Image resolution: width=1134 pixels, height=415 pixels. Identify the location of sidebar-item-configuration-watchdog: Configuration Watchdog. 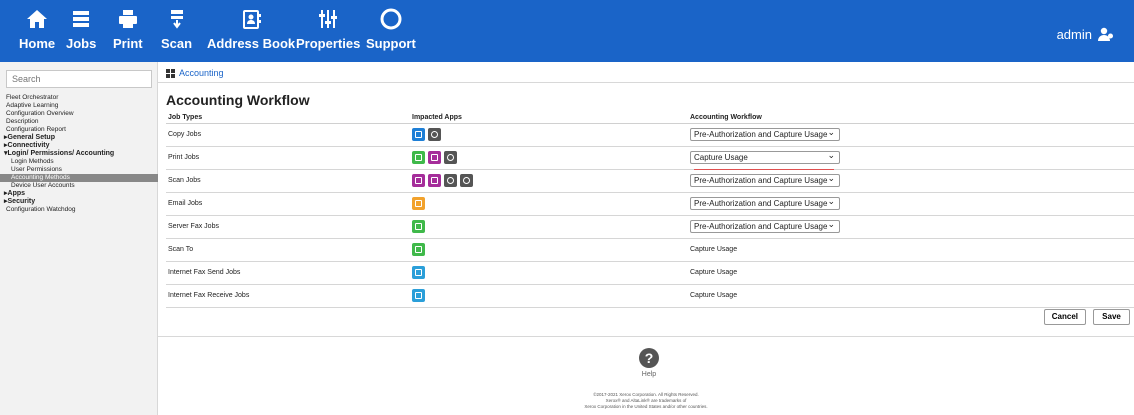
(79, 210).